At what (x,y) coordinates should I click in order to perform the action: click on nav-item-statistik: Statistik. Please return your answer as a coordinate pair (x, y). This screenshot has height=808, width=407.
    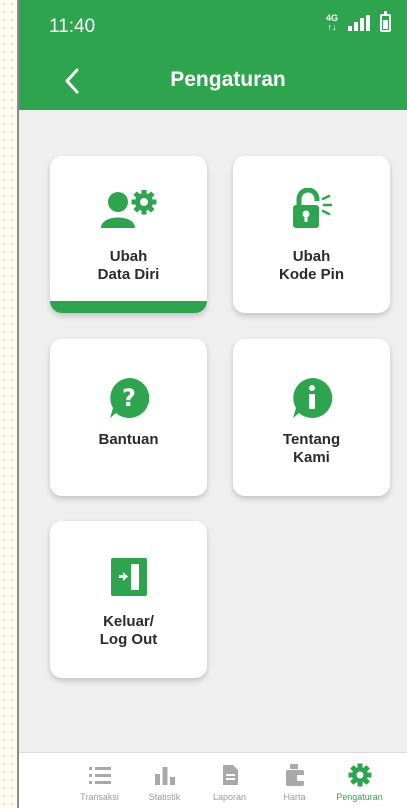
    Looking at the image, I should click on (164, 780).